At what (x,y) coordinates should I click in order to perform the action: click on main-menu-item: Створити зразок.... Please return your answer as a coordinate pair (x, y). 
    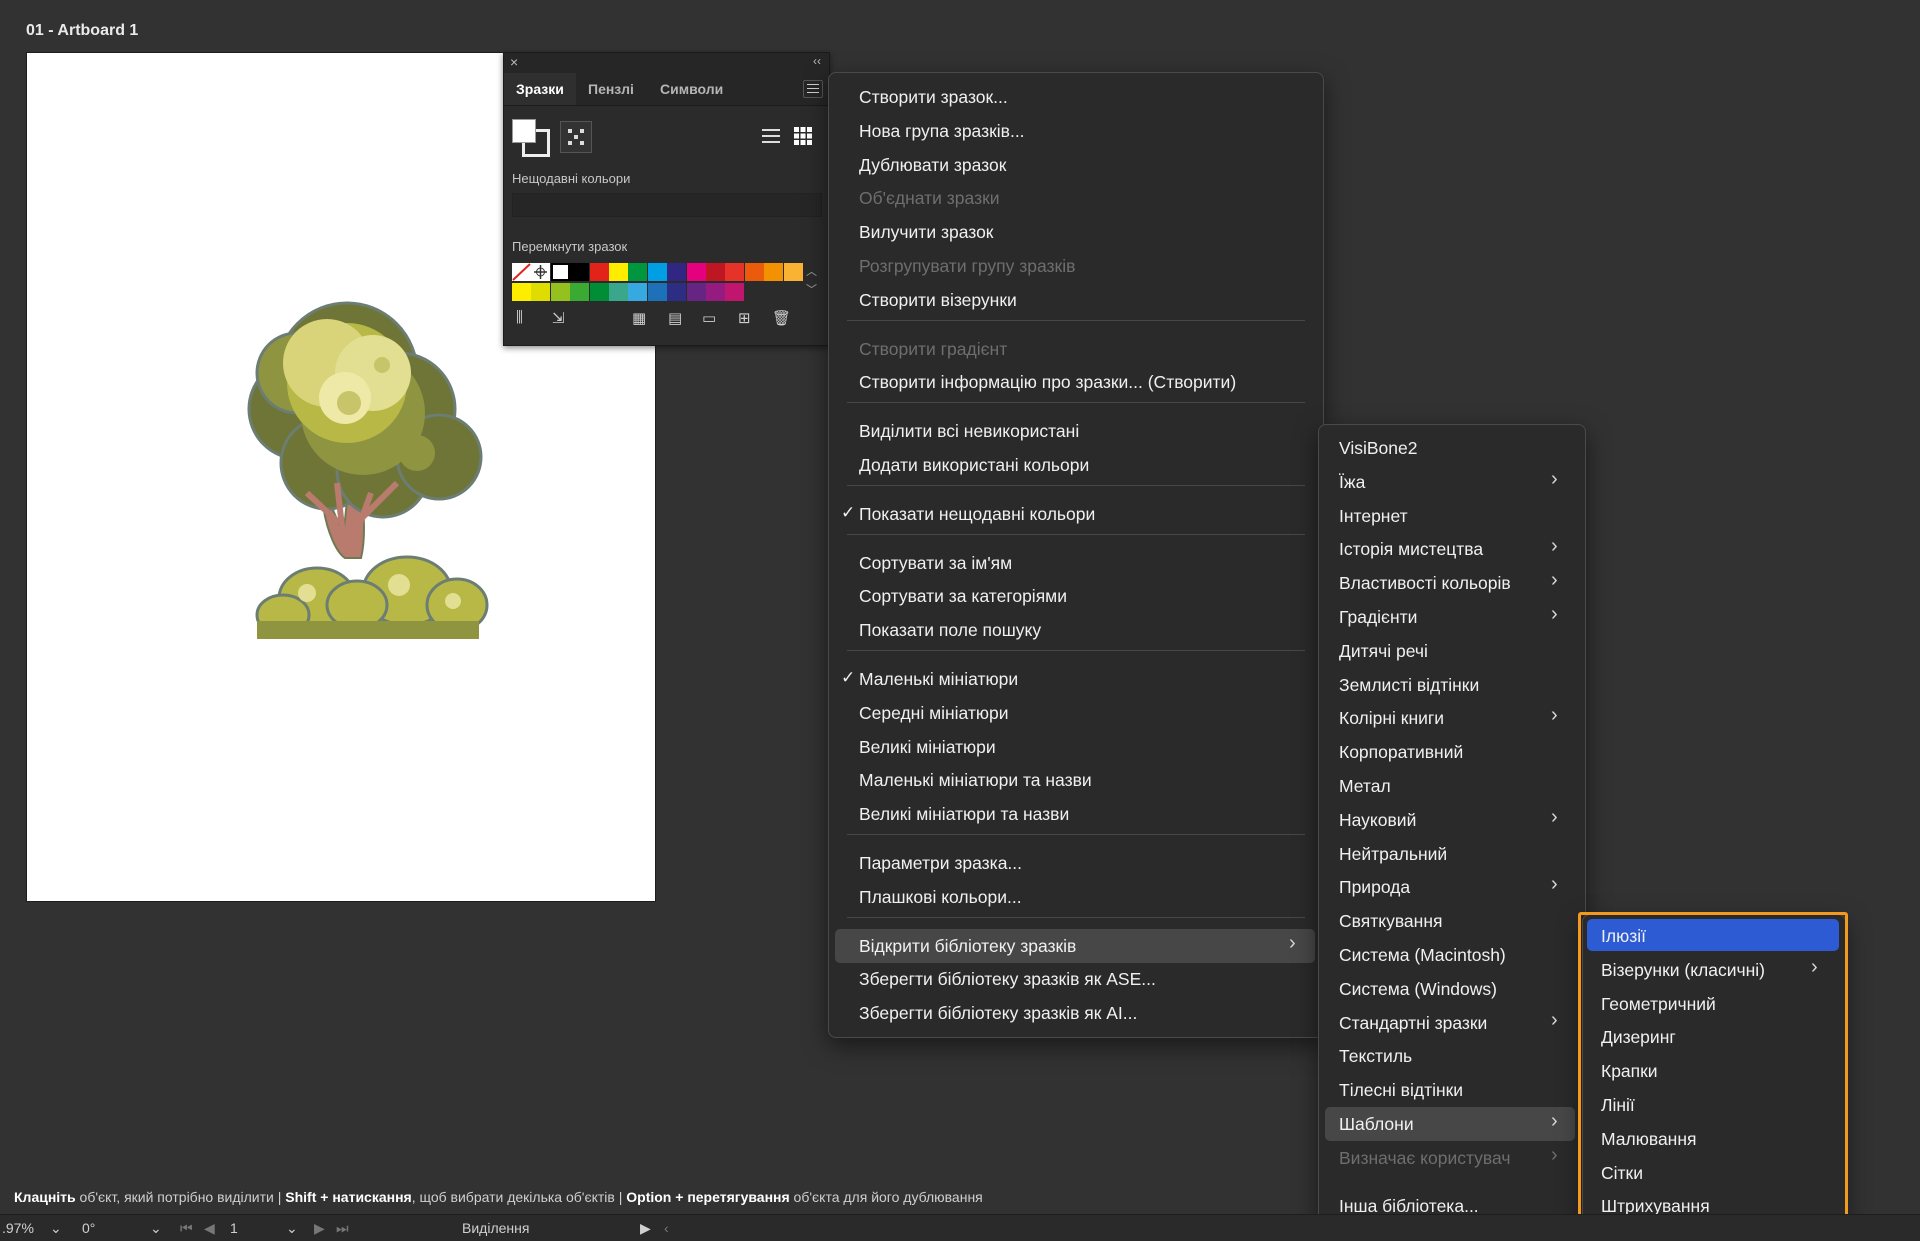
    Looking at the image, I should click on (933, 97).